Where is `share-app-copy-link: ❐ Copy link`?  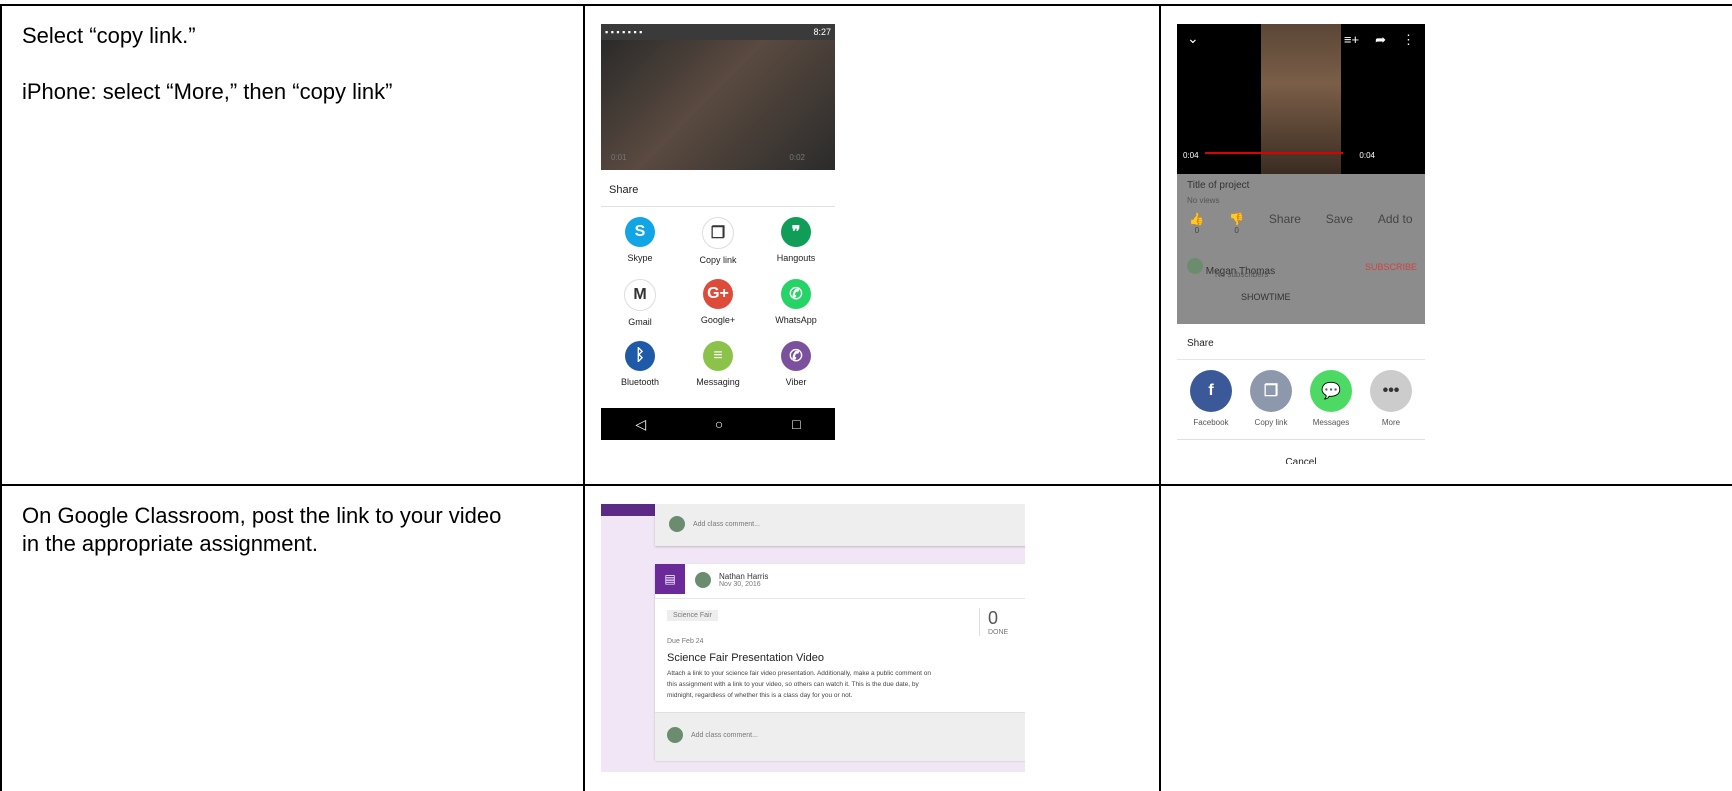 share-app-copy-link: ❐ Copy link is located at coordinates (718, 241).